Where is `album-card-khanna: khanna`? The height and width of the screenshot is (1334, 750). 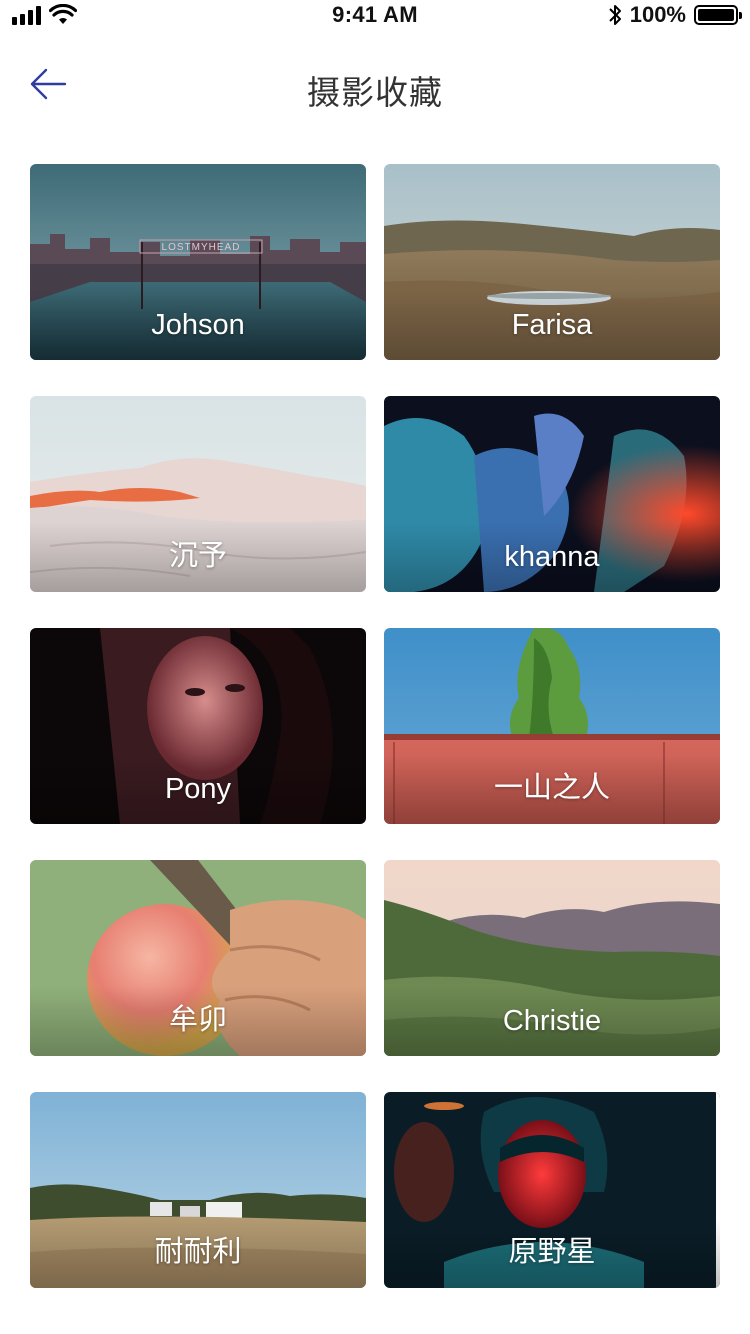
album-card-khanna: khanna is located at coordinates (552, 494).